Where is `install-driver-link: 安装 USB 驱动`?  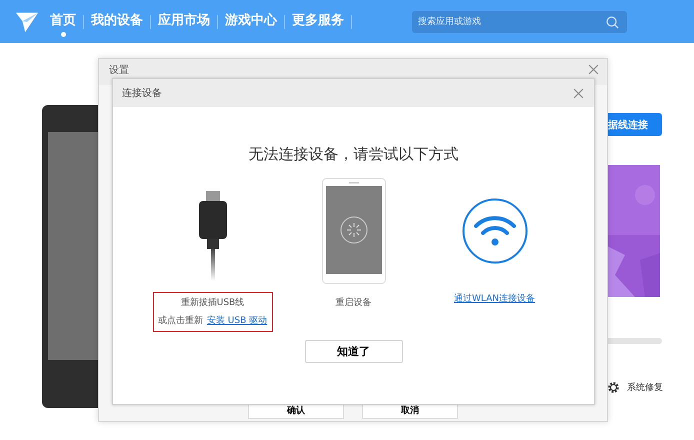
install-driver-link: 安装 USB 驱动 is located at coordinates (237, 320).